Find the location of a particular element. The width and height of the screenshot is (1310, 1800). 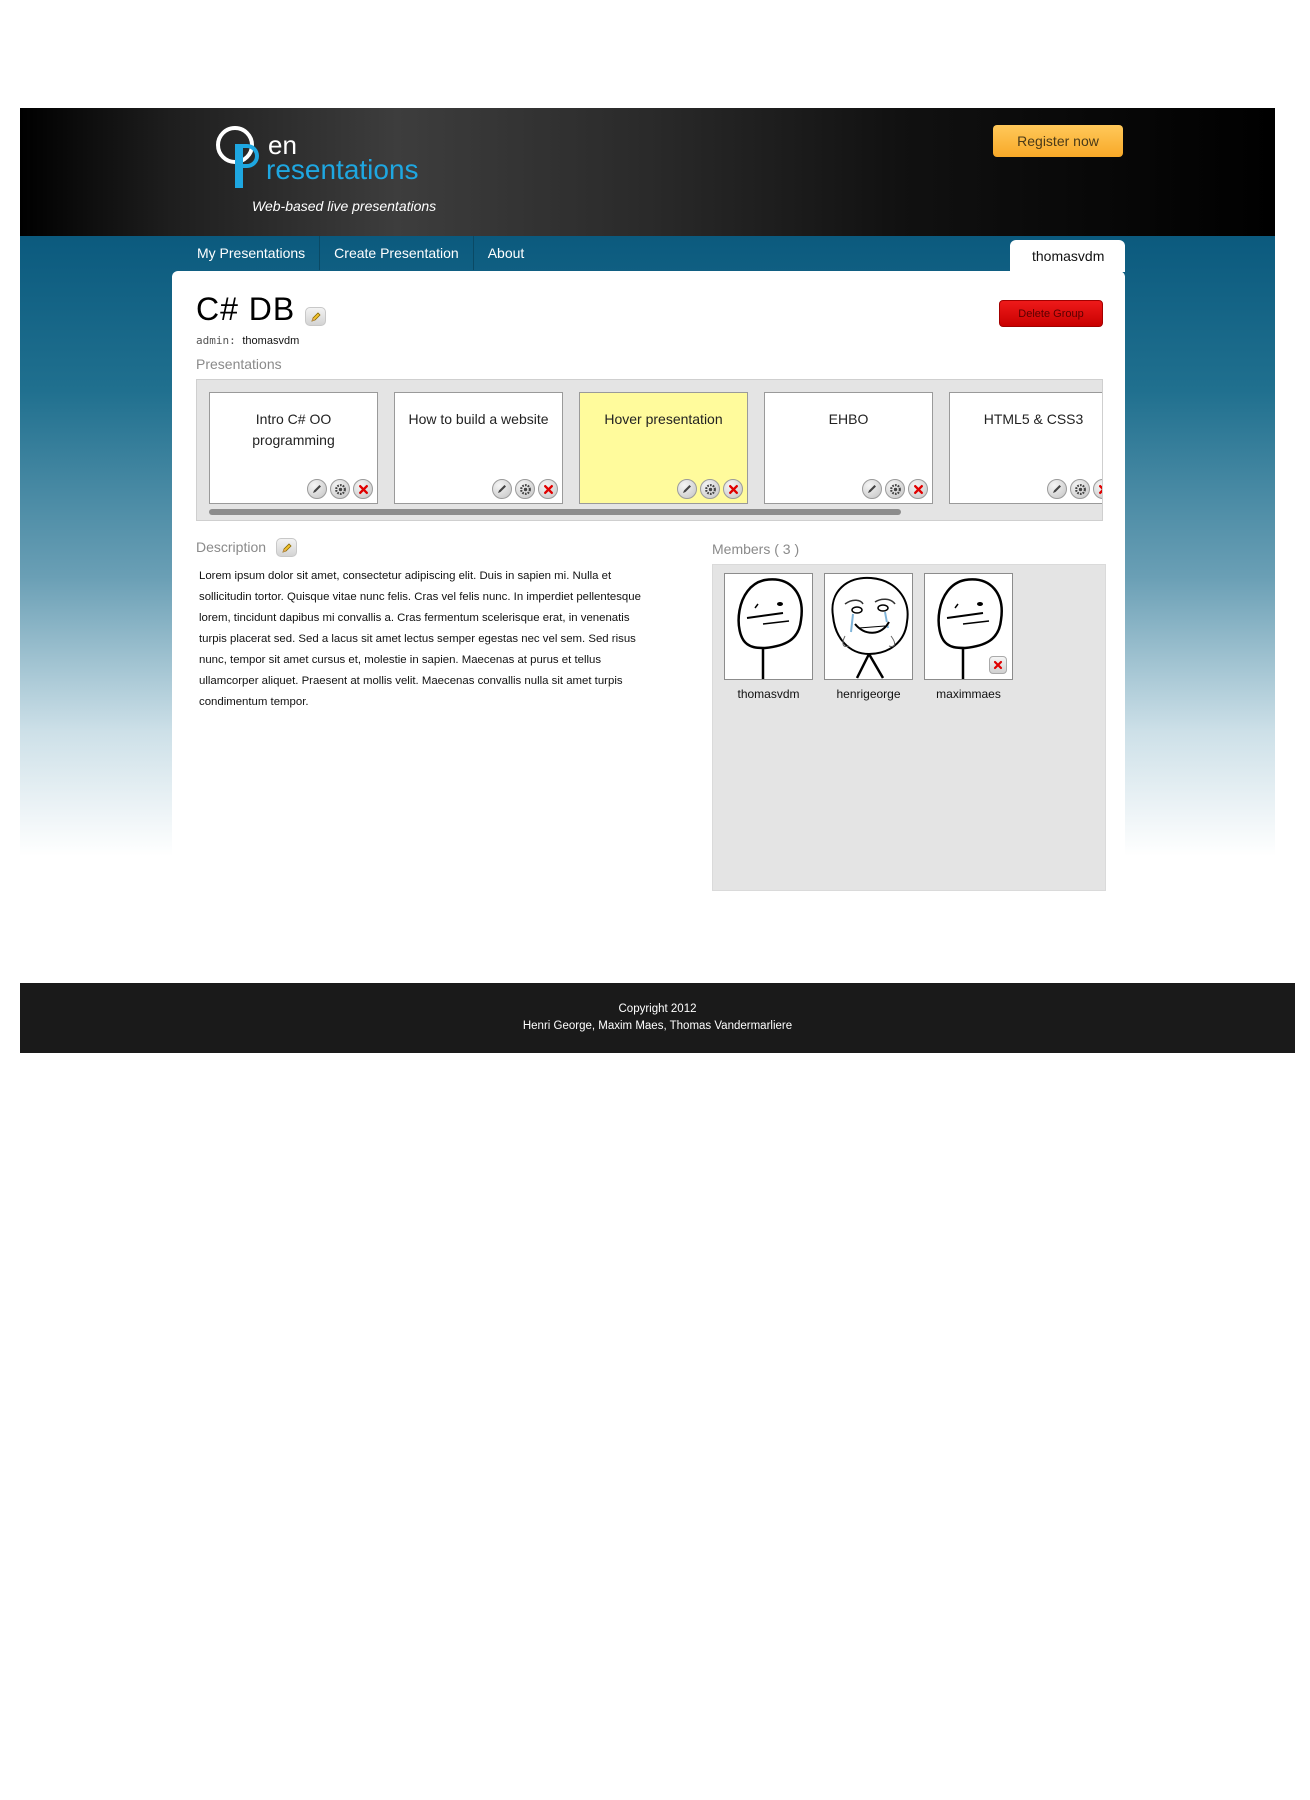

member-card: maximmaes is located at coordinates (968, 637).